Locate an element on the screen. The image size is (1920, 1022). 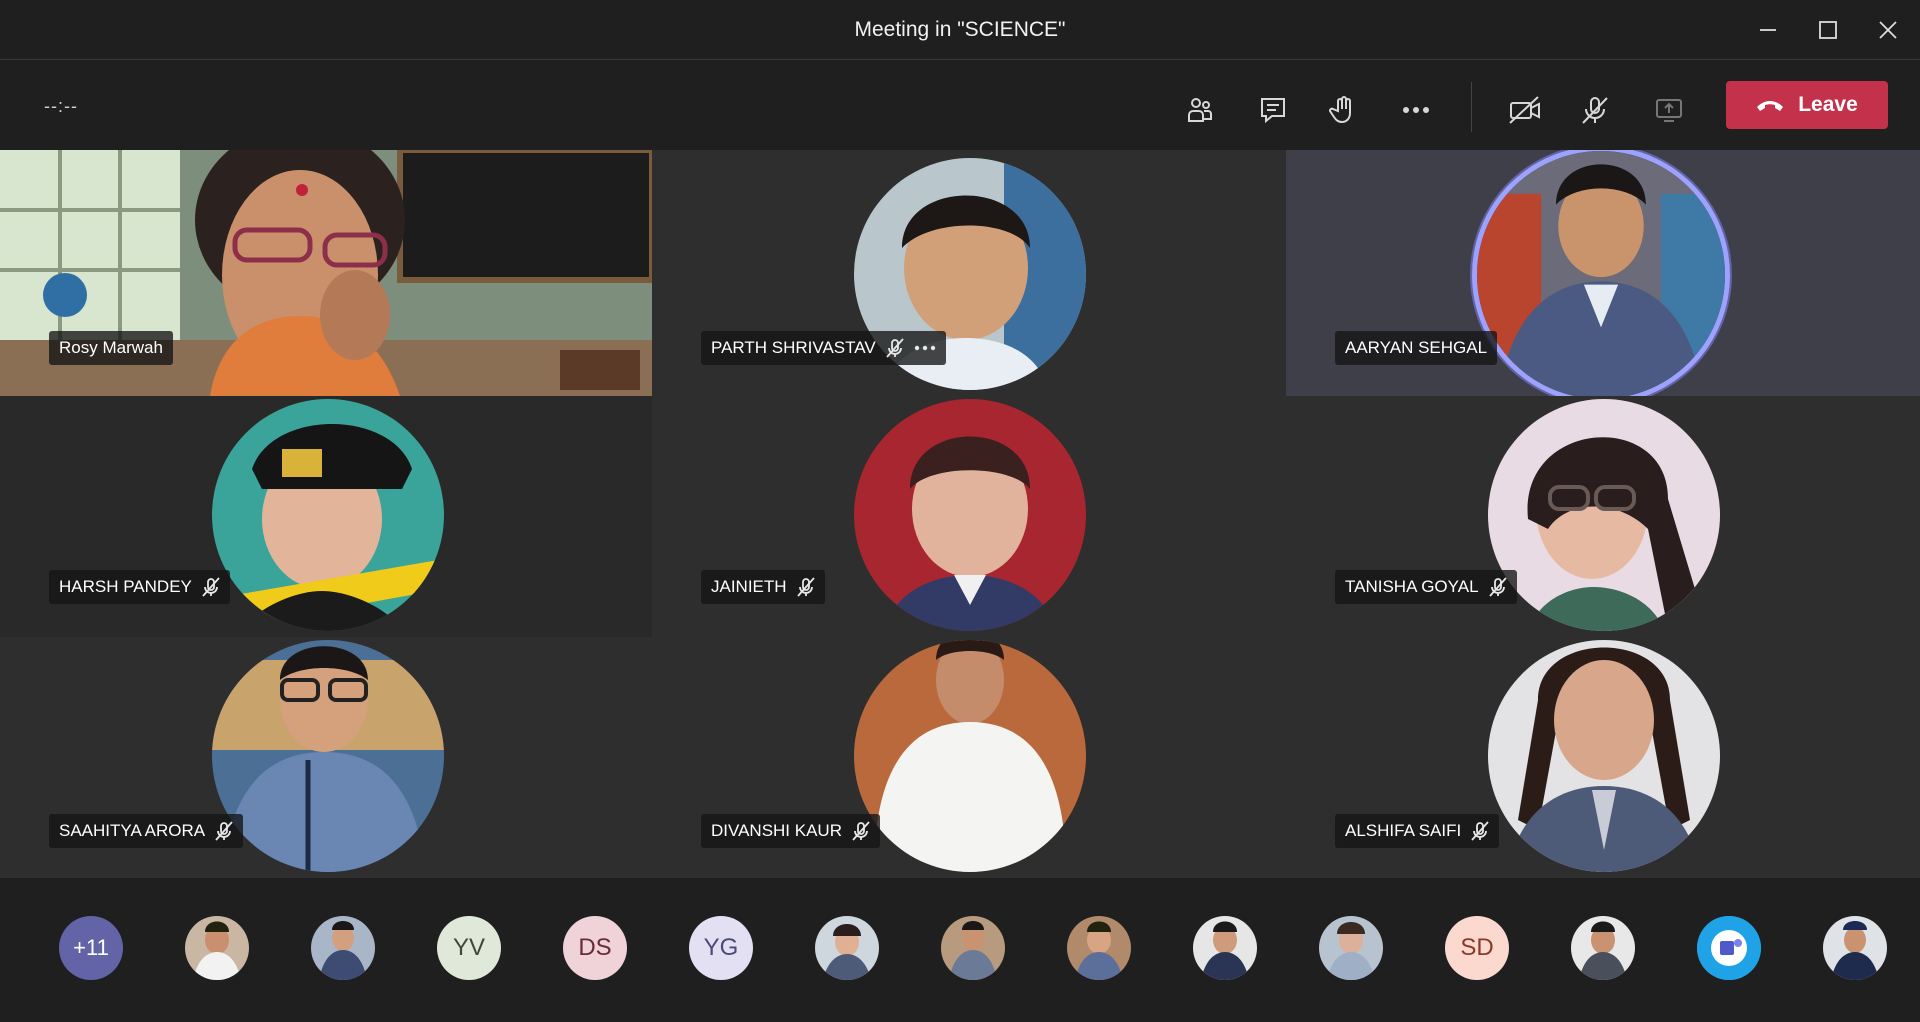
participant-name-tag: SAAHITYA ARORA is located at coordinates (146, 831).